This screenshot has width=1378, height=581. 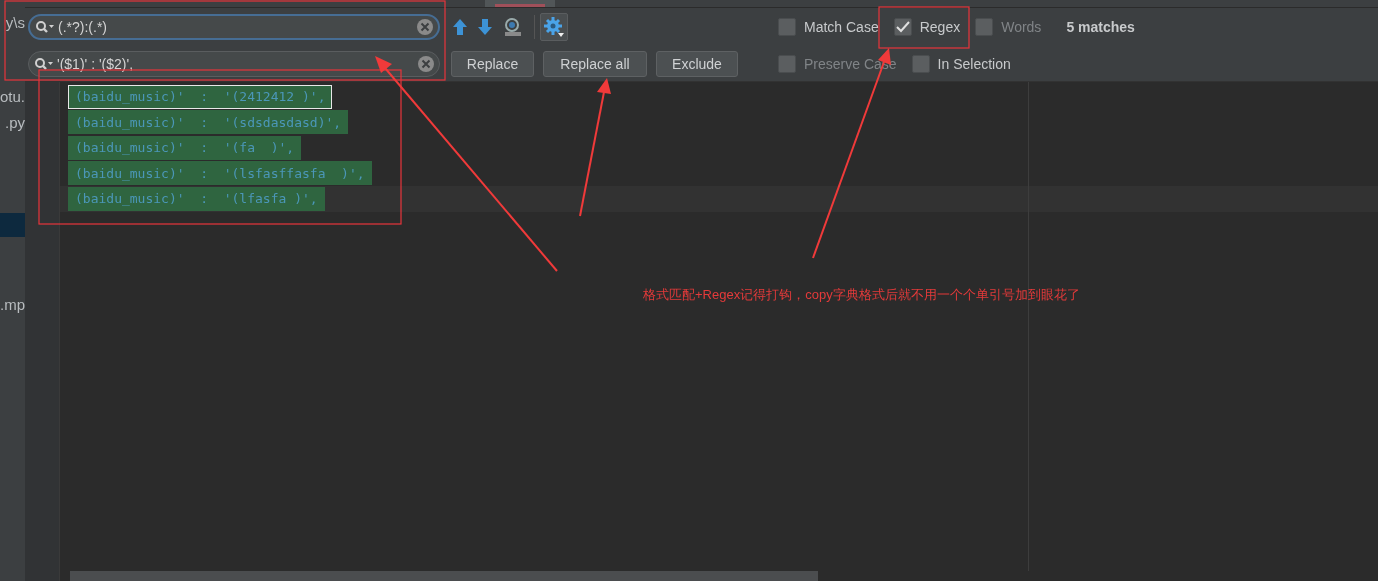 I want to click on option-label: In Selection, so click(x=974, y=64).